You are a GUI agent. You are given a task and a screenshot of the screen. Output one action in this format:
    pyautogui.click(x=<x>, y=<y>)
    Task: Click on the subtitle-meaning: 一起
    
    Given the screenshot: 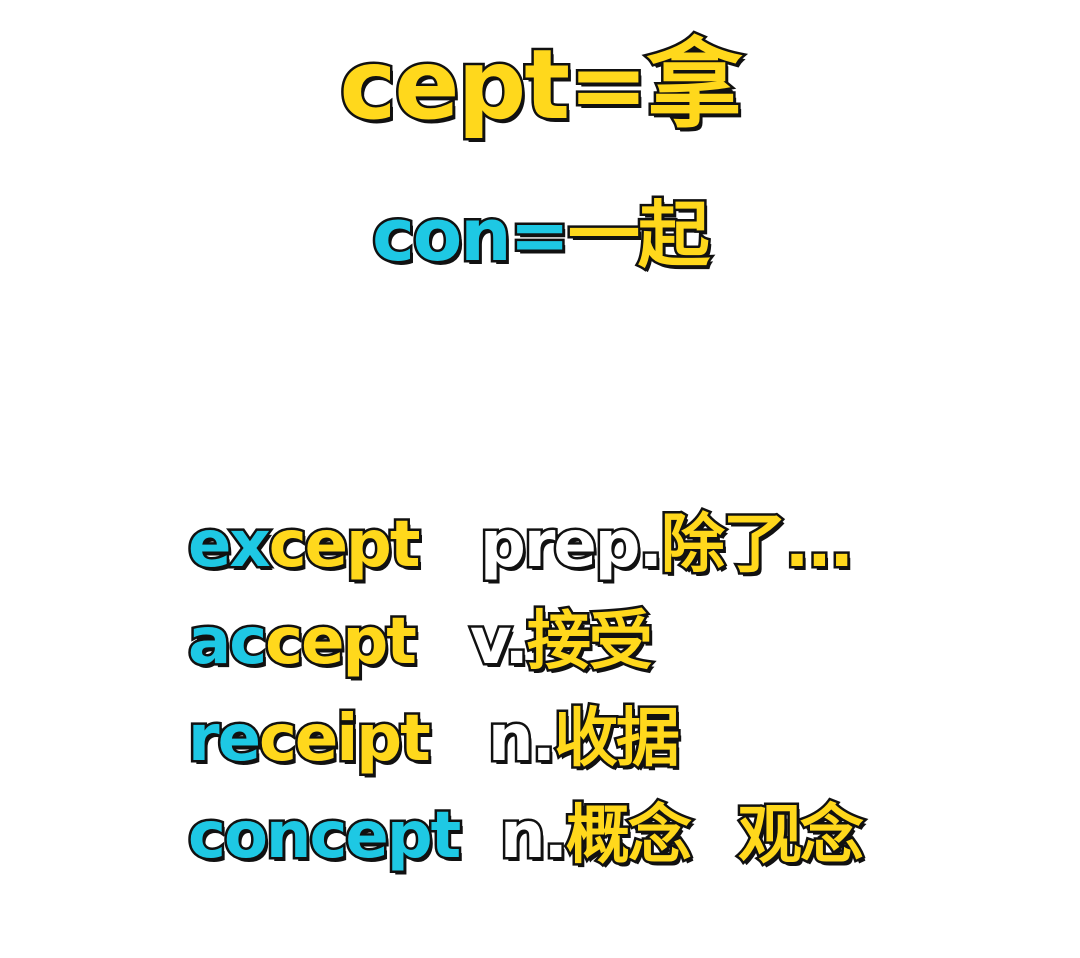 What is the action you would take?
    pyautogui.click(x=638, y=235)
    